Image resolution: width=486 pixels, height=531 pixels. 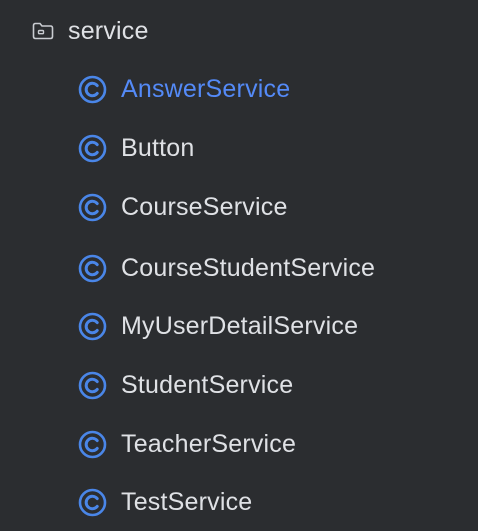 I want to click on tree-item-label: CourseStudentService, so click(x=248, y=267).